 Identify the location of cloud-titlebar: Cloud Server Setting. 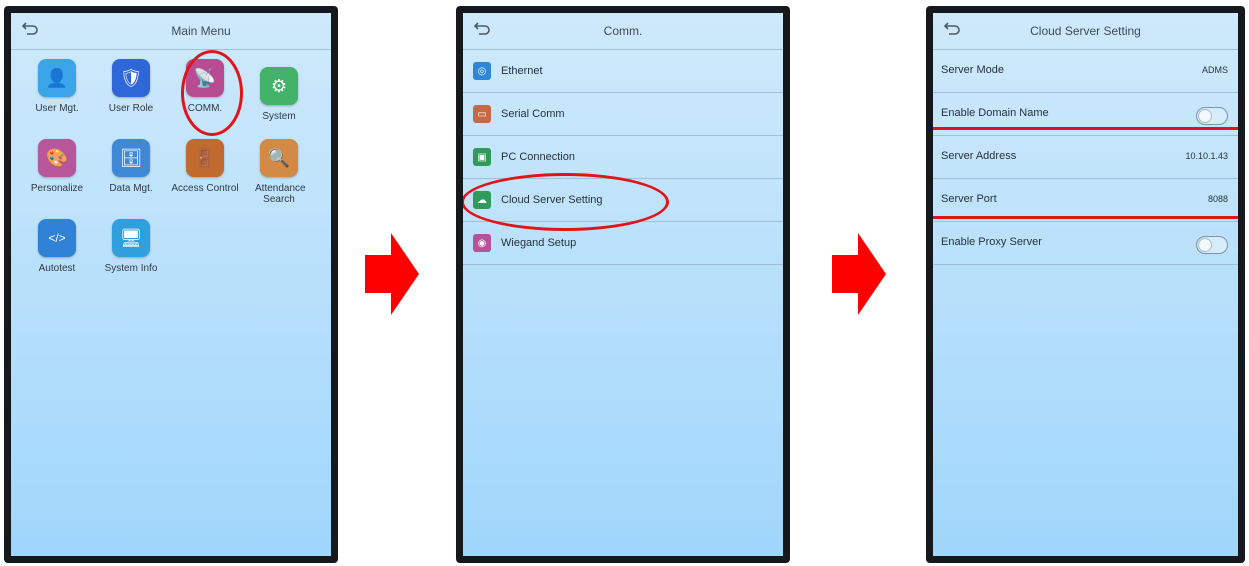
(1085, 31).